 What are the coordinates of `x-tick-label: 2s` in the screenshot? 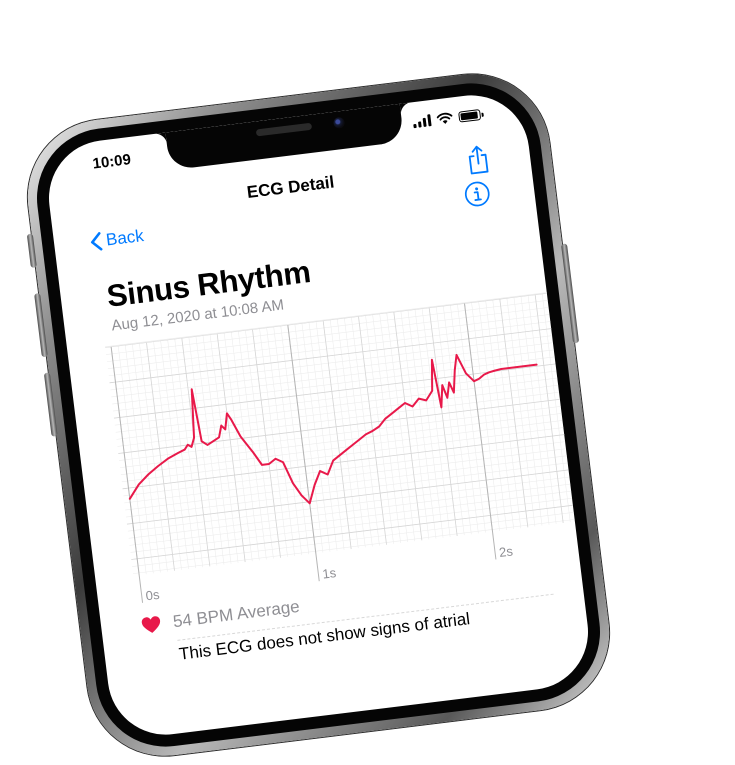 It's located at (506, 551).